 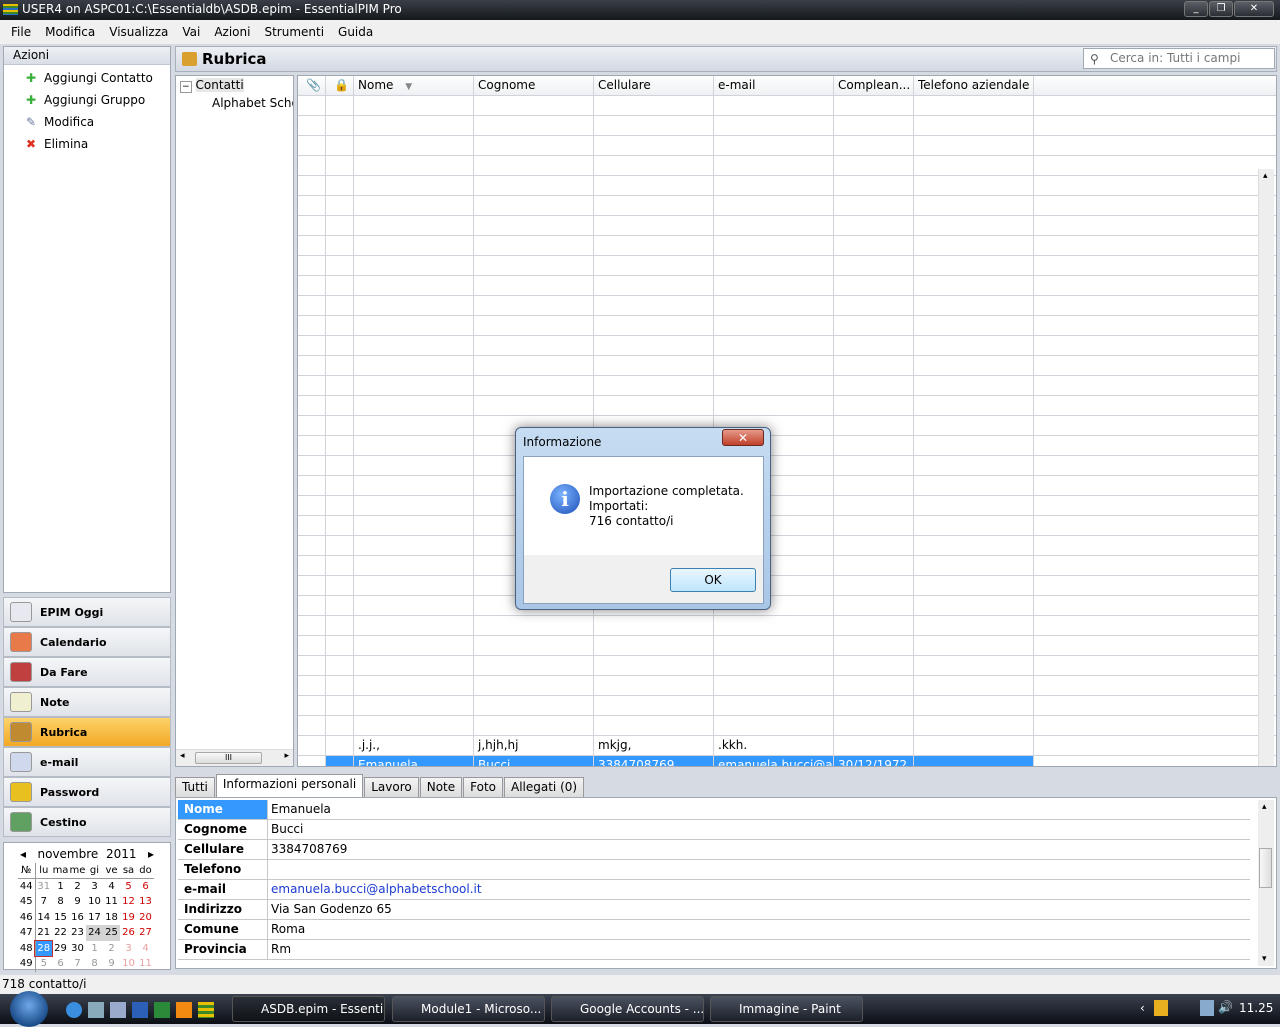 I want to click on table-row: .j.j., j,hjh,hj mkjg, .kkh., so click(x=787, y=746).